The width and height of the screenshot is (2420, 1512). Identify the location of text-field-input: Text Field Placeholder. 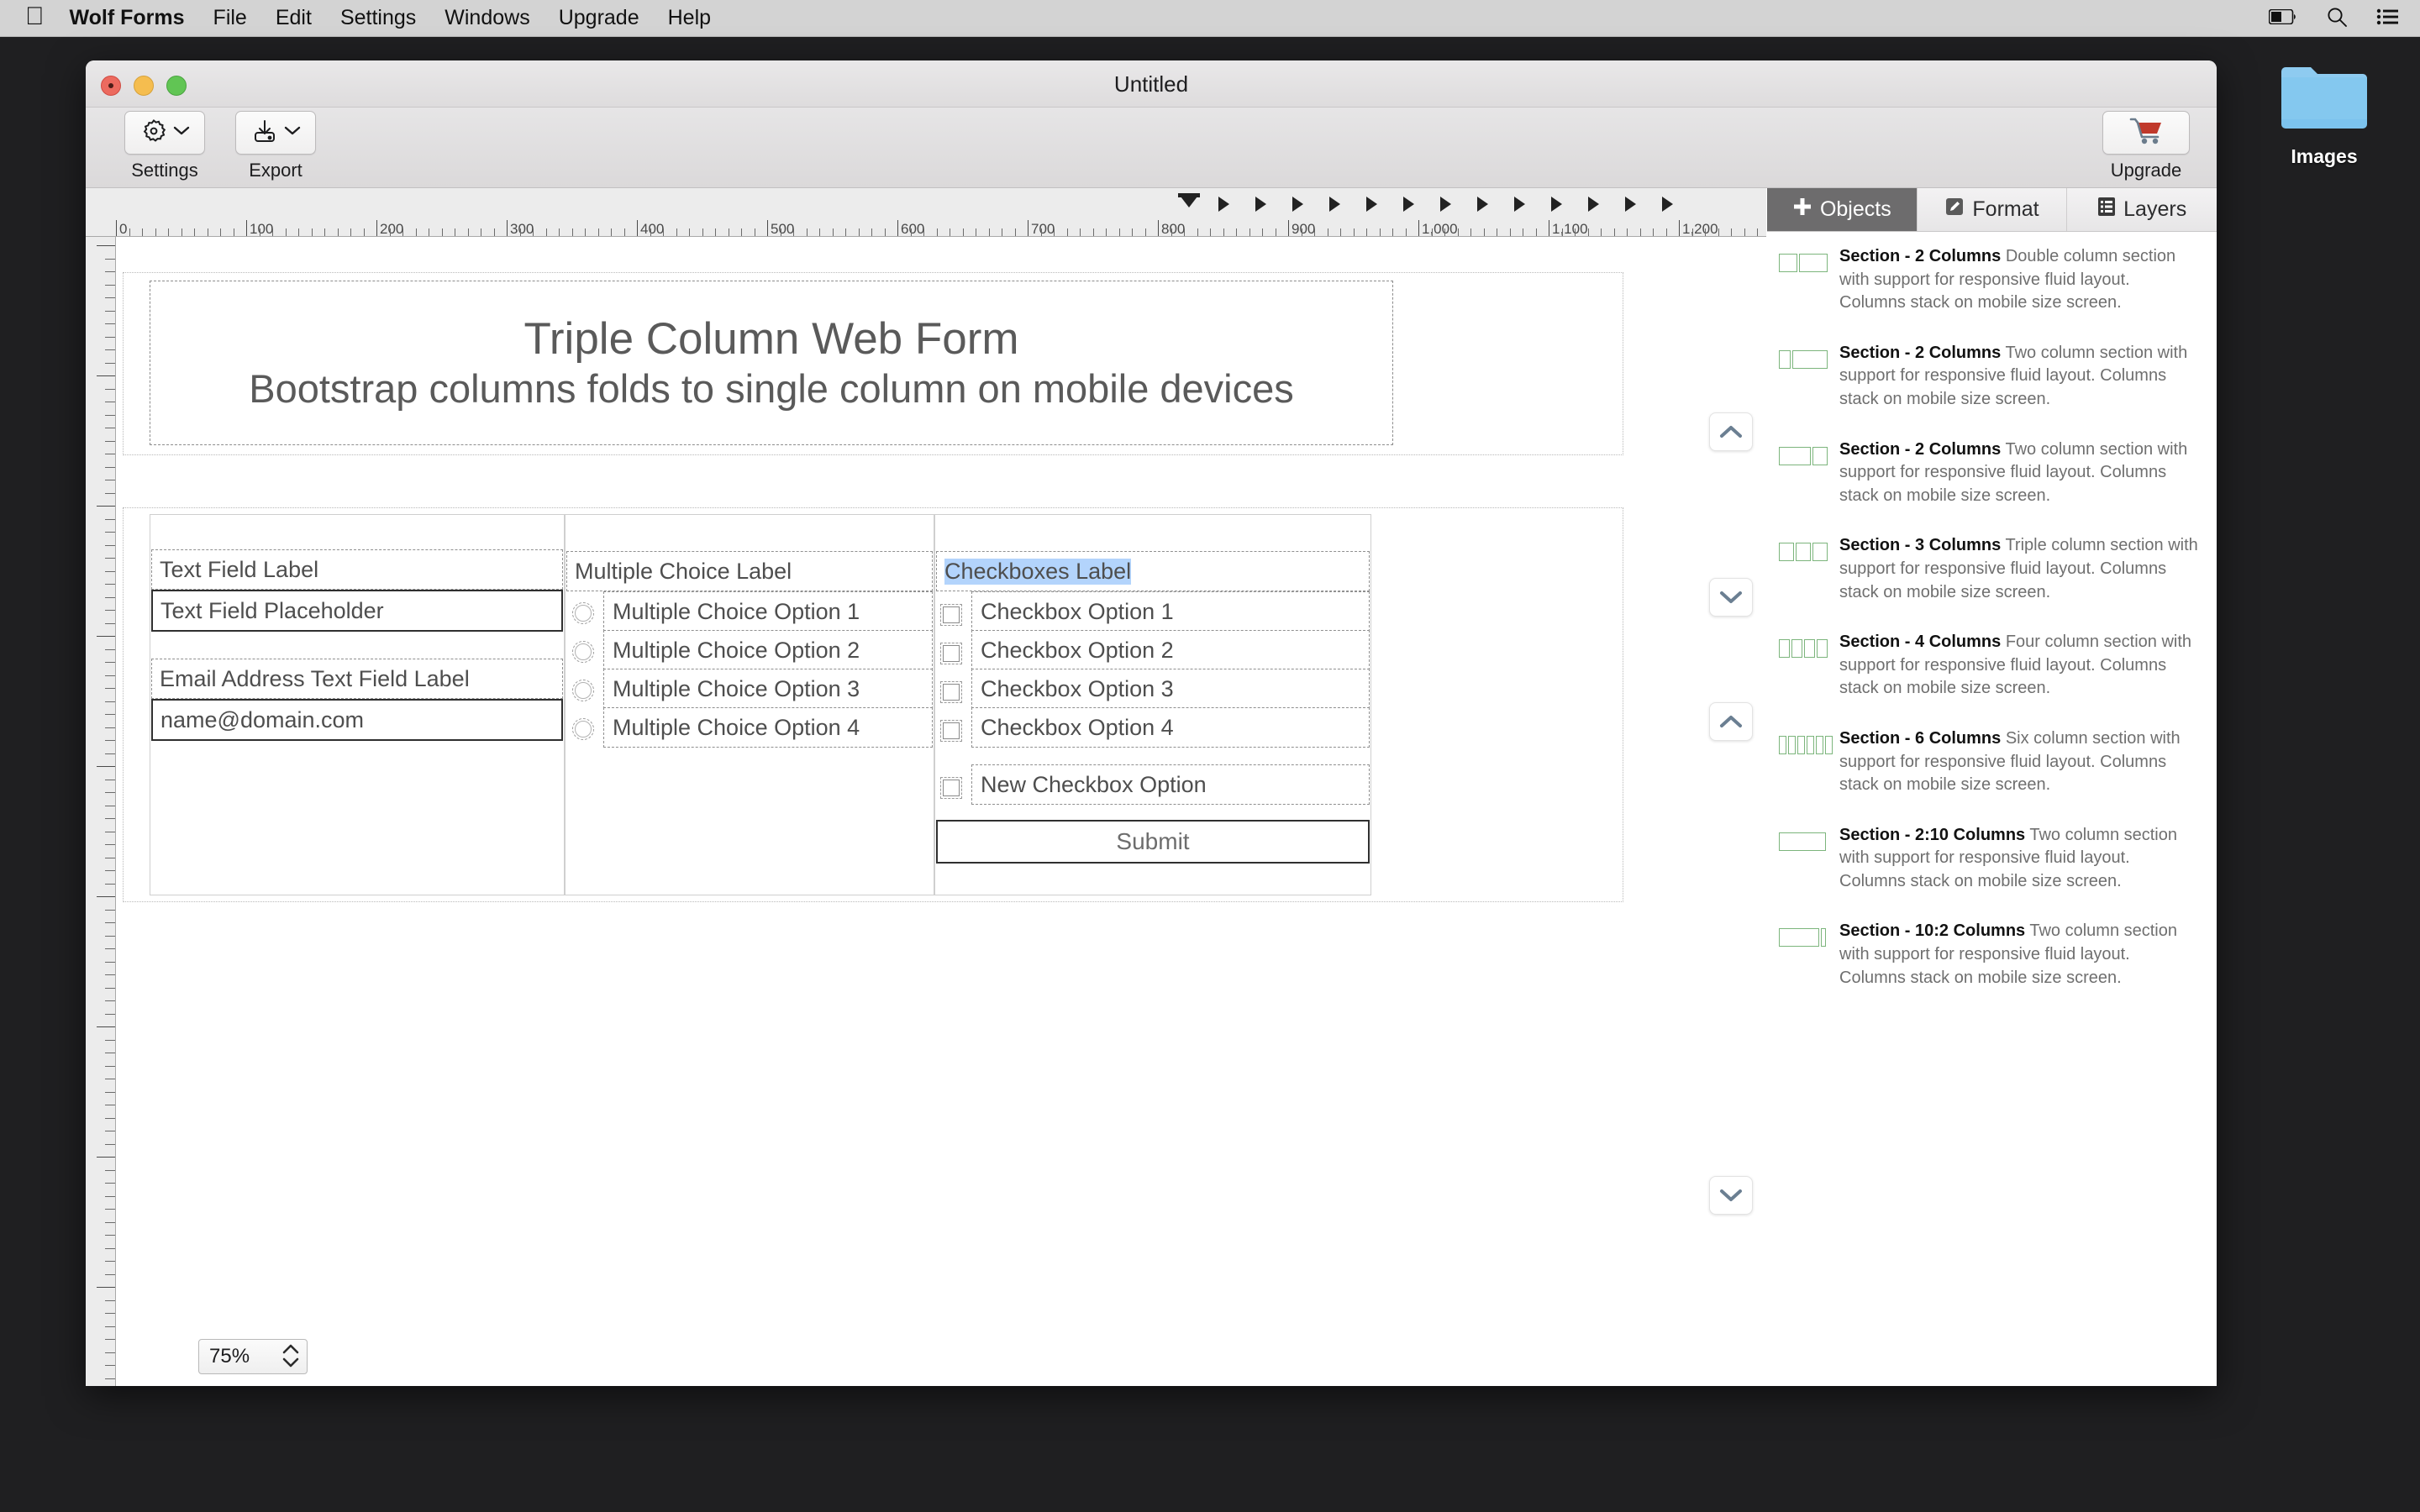
(357, 611).